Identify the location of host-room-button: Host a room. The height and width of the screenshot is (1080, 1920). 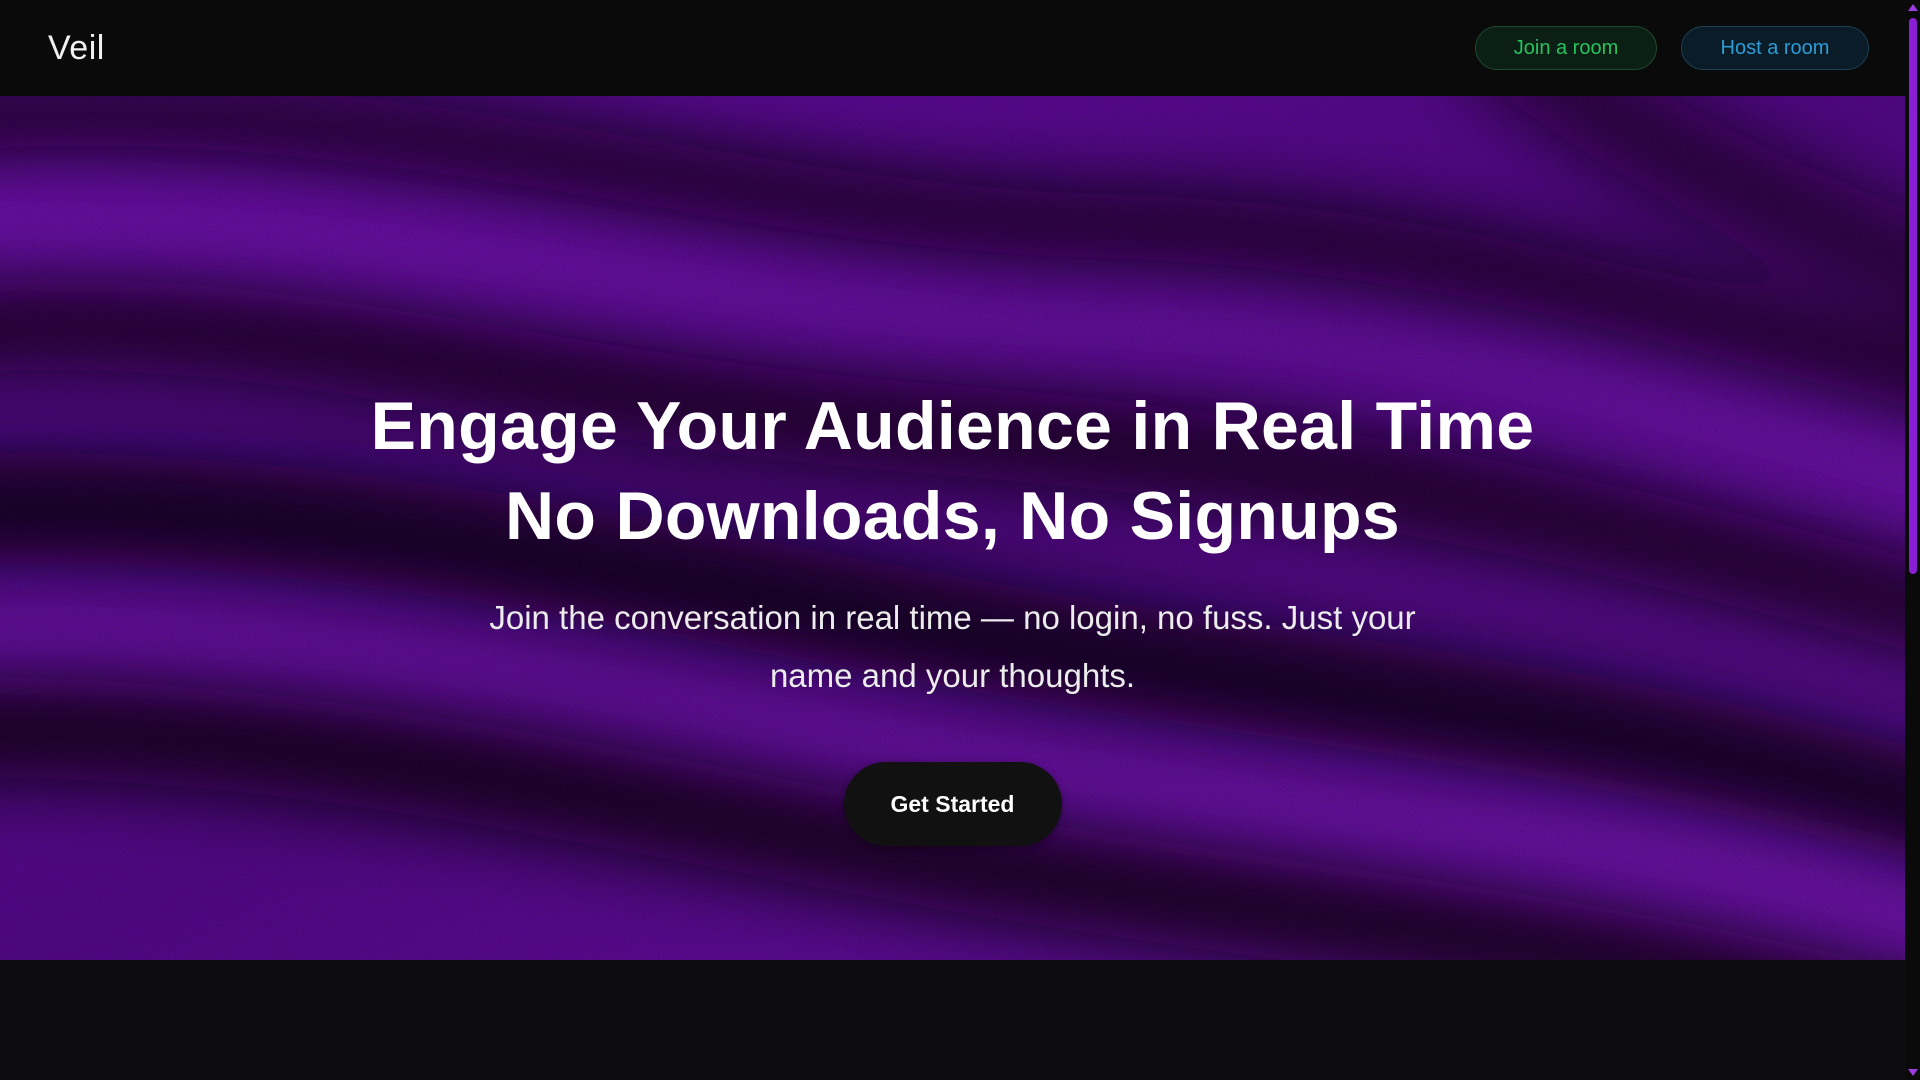
(1775, 48).